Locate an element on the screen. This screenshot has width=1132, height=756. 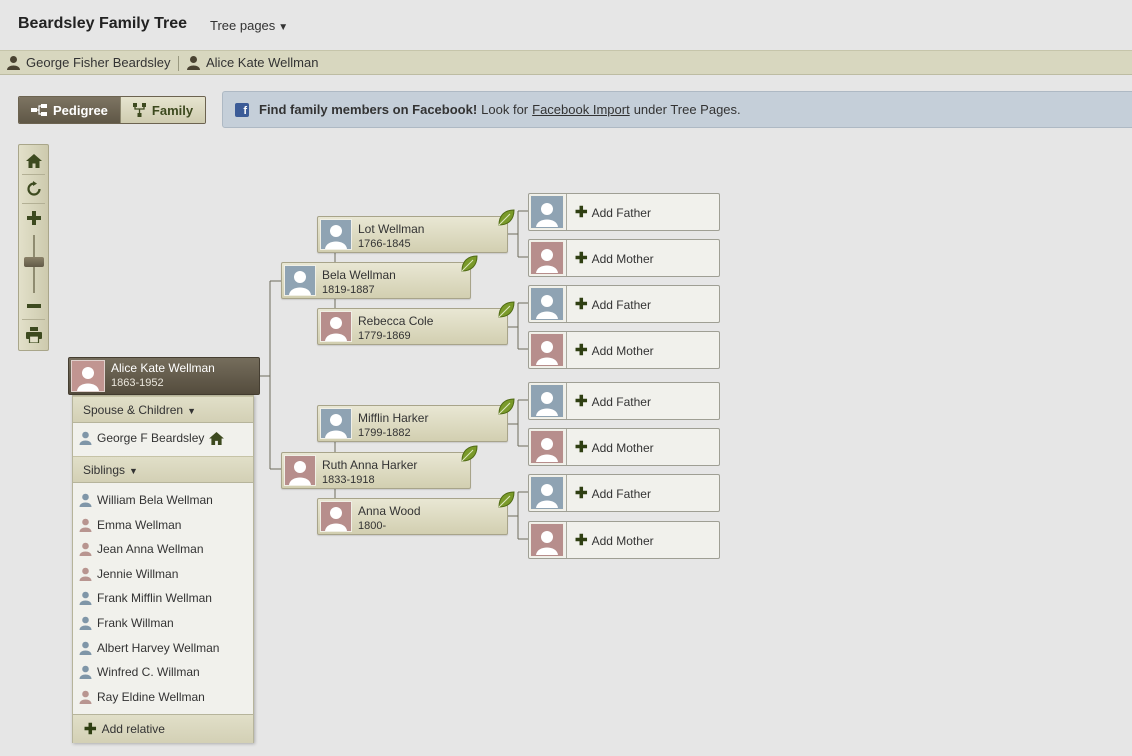
person-name: Ruth Anna Harker is located at coordinates (370, 465).